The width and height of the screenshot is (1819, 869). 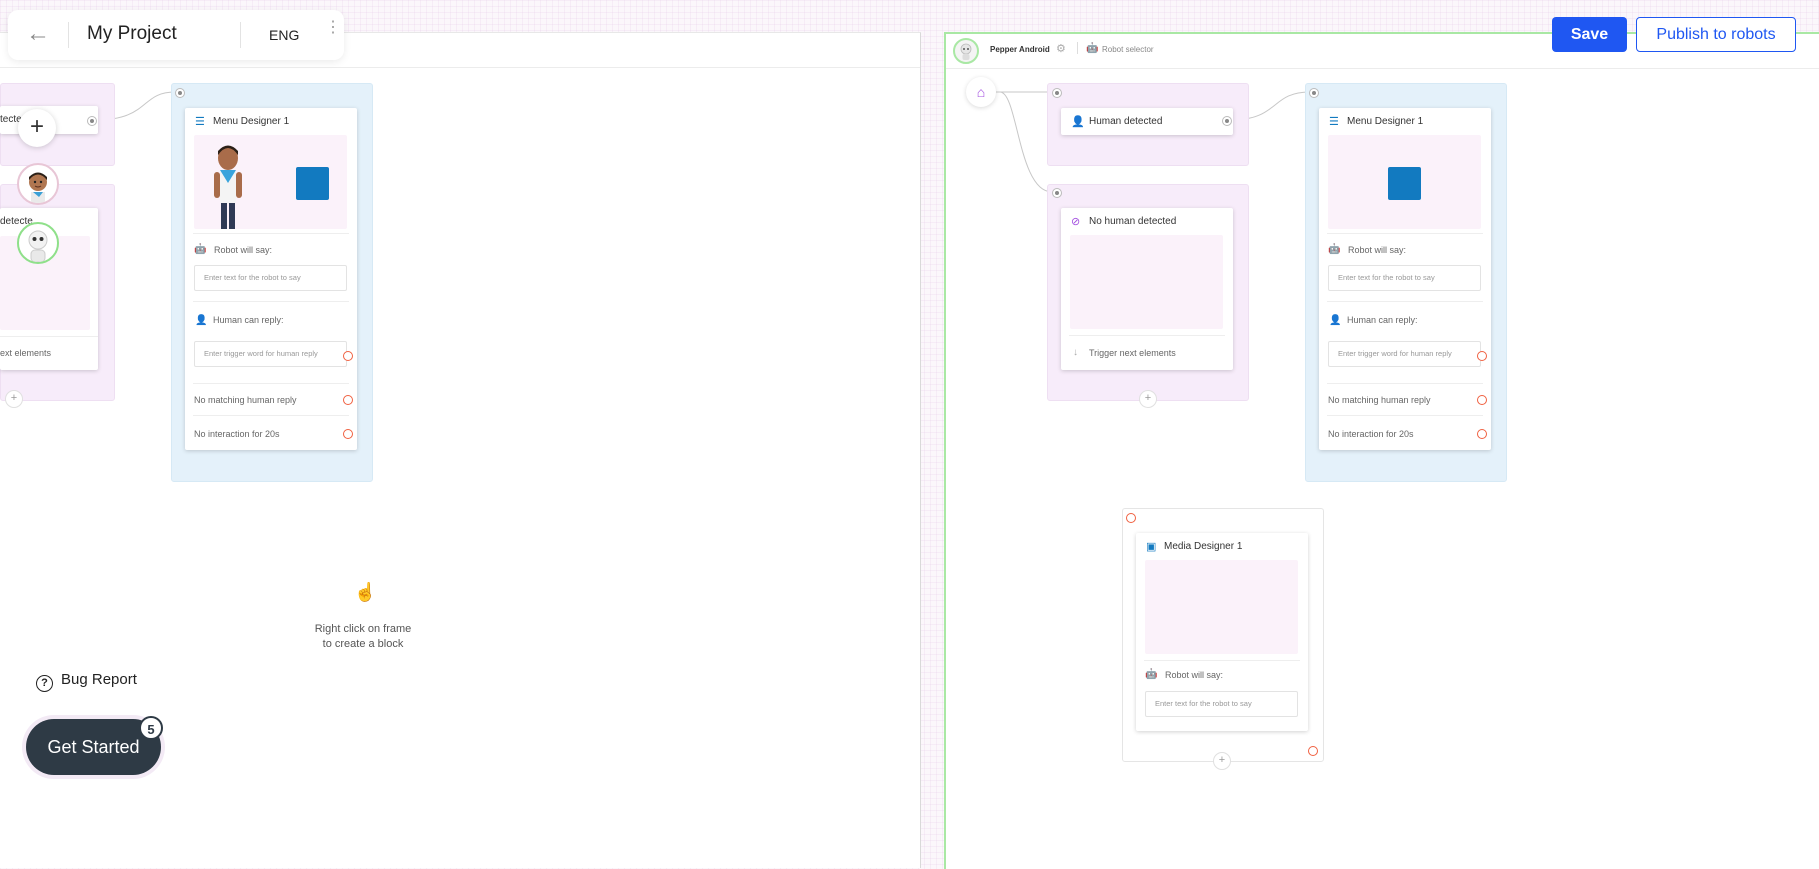 I want to click on menu-icon: ☰, so click(x=200, y=122).